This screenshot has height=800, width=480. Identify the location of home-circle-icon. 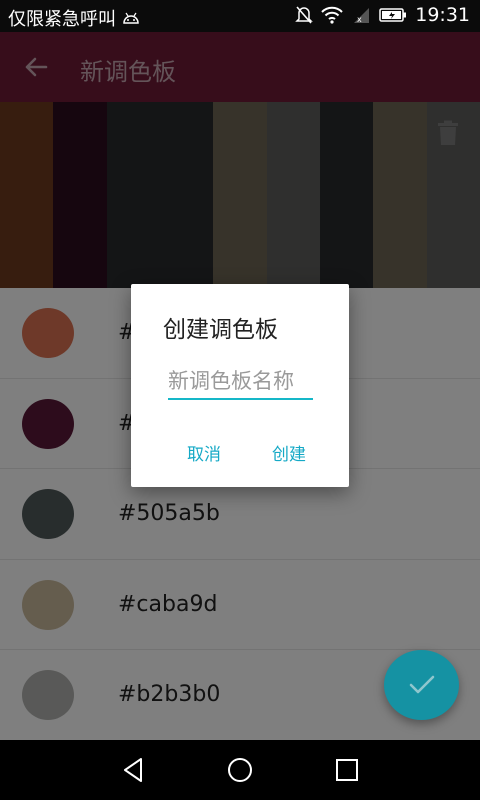
(240, 770).